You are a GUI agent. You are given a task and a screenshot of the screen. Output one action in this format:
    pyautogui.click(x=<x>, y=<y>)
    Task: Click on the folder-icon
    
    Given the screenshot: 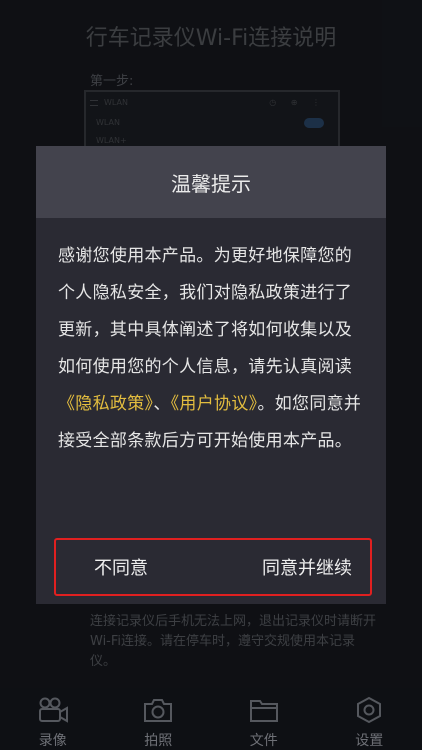 What is the action you would take?
    pyautogui.click(x=264, y=710)
    